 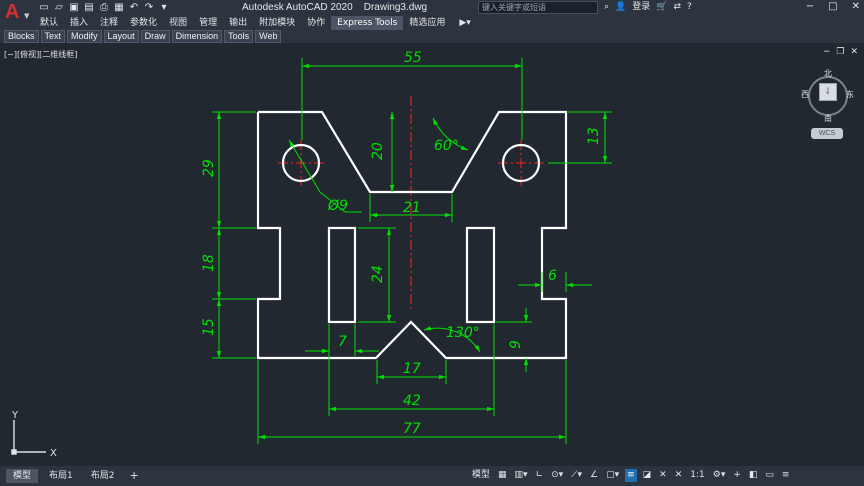 What do you see at coordinates (21, 36) in the screenshot?
I see `panel-blocks: Blocks` at bounding box center [21, 36].